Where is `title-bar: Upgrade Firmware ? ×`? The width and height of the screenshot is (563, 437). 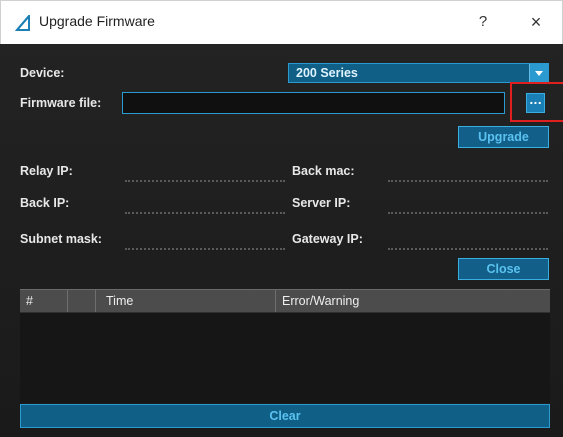
title-bar: Upgrade Firmware ? × is located at coordinates (281, 22).